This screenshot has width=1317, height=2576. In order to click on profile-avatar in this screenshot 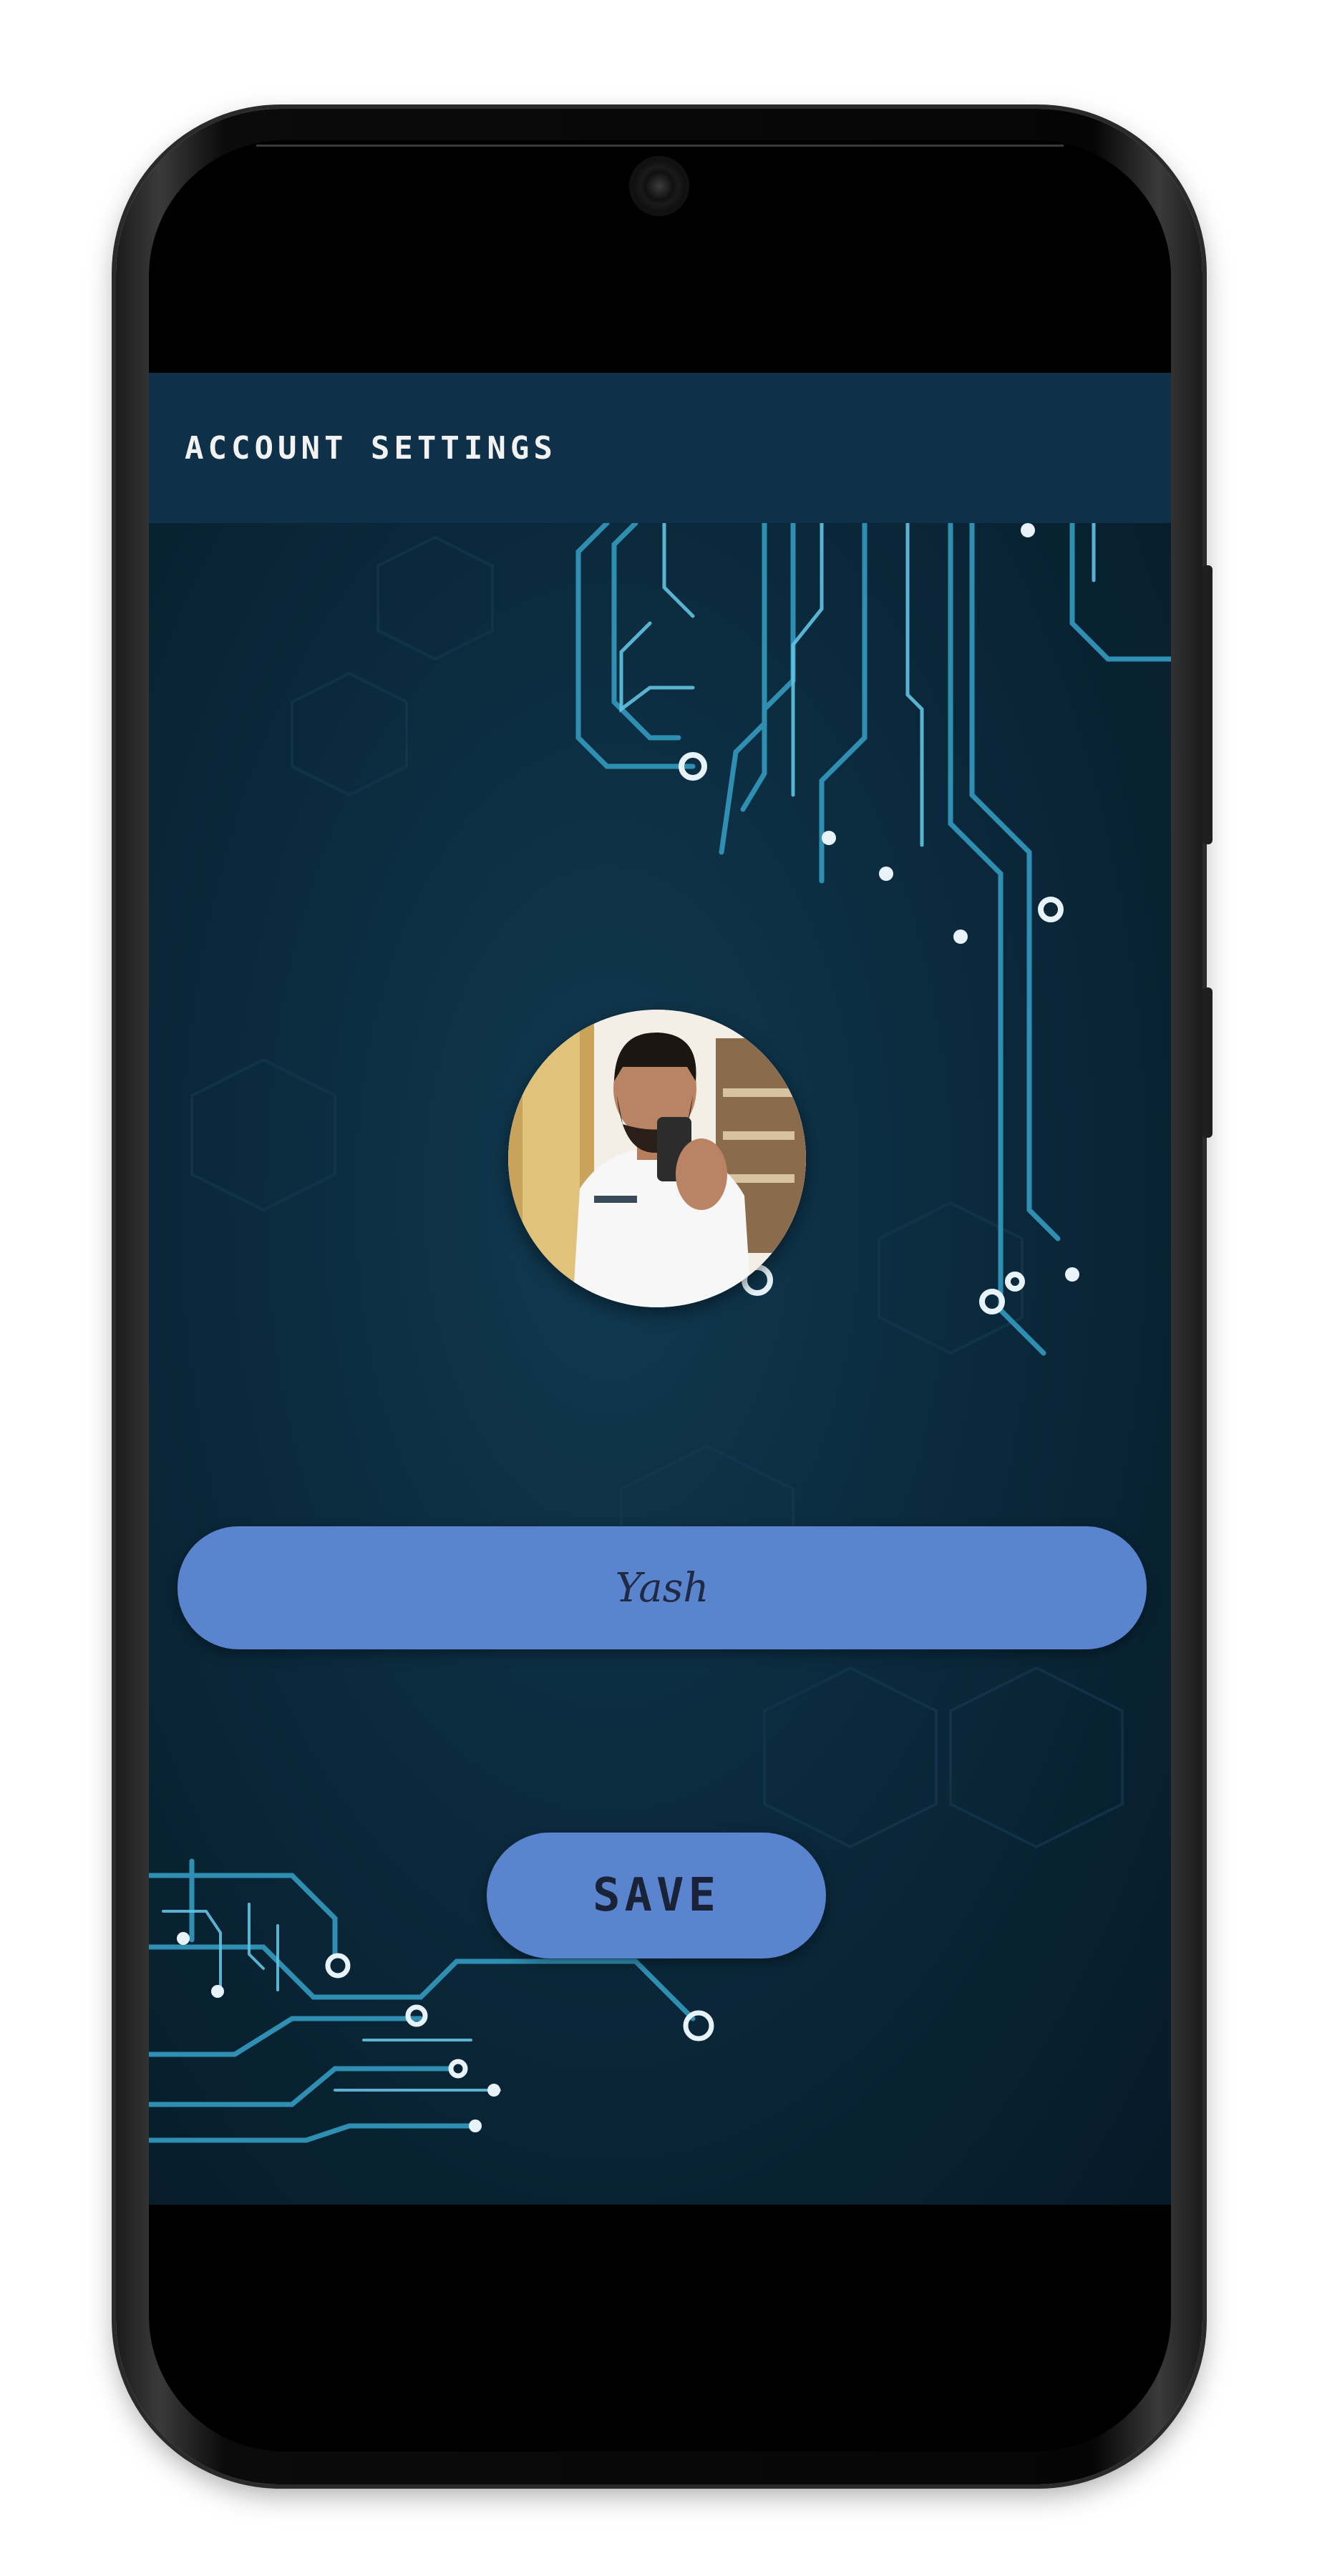, I will do `click(657, 1158)`.